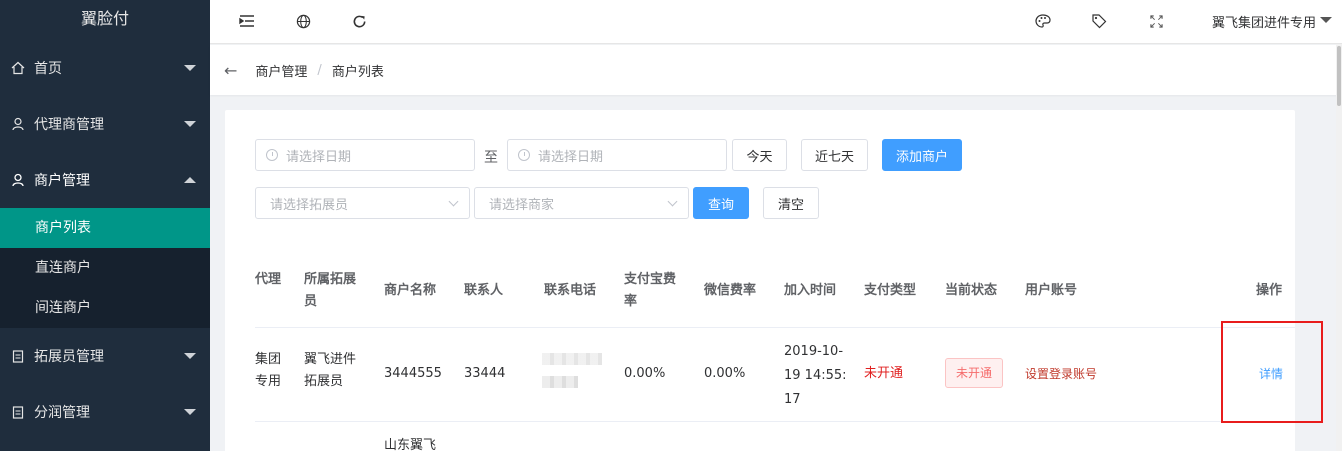 The image size is (1342, 451). I want to click on fullscreen-icon, so click(1156, 21).